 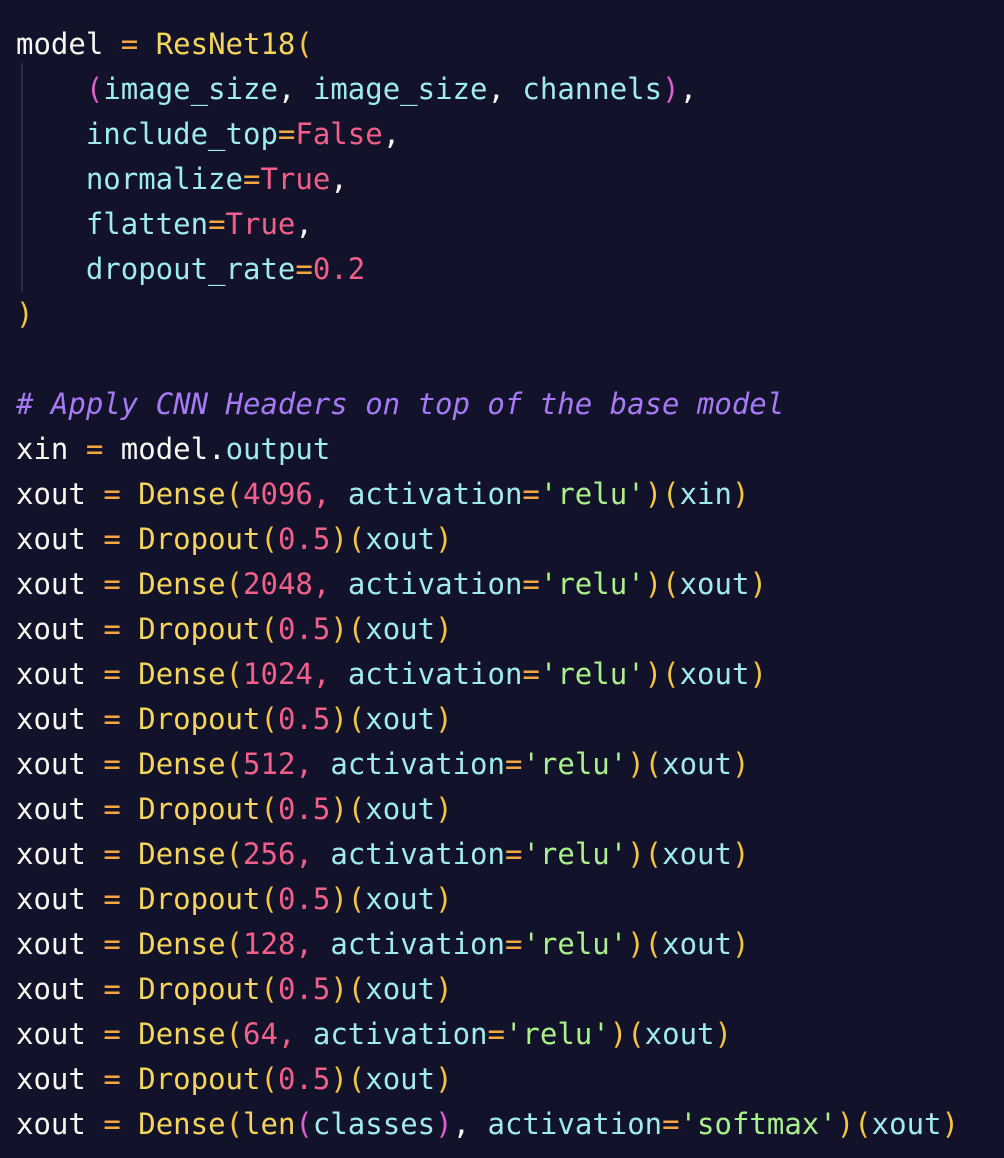 I want to click on code-token: output, so click(x=278, y=449).